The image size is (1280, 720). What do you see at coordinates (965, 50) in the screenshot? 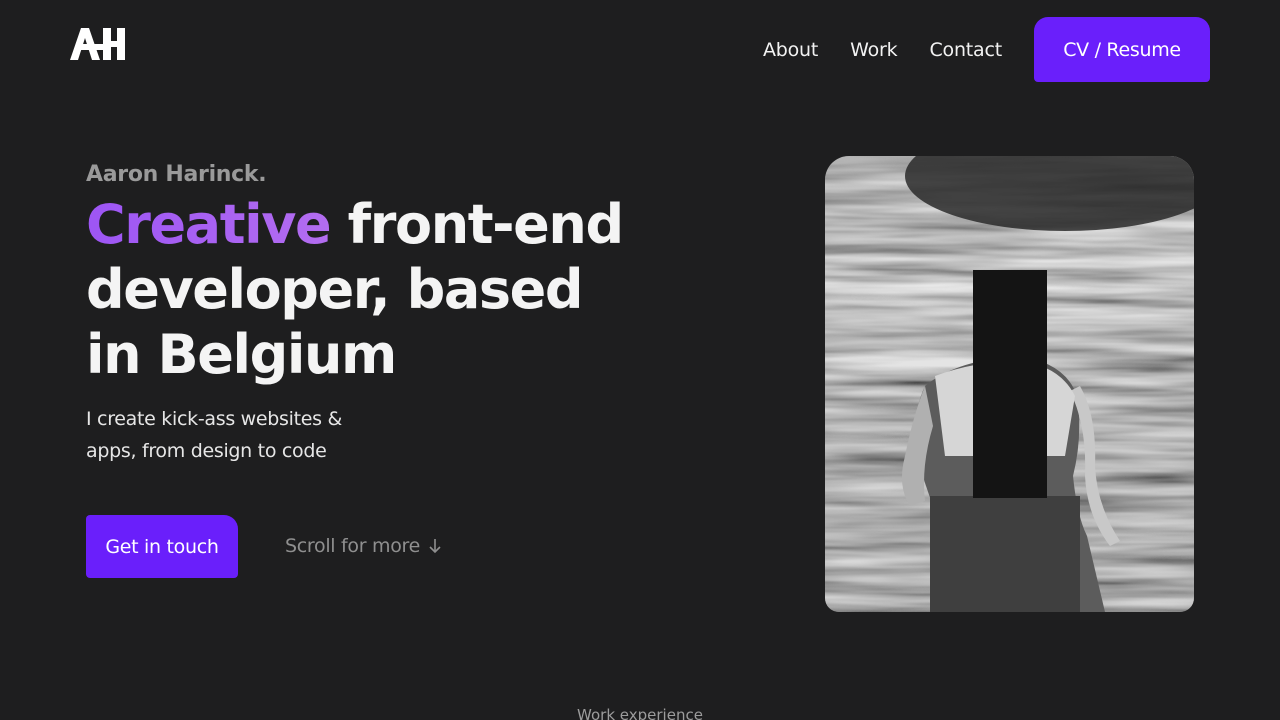
I see `nav-contact-link: Contact` at bounding box center [965, 50].